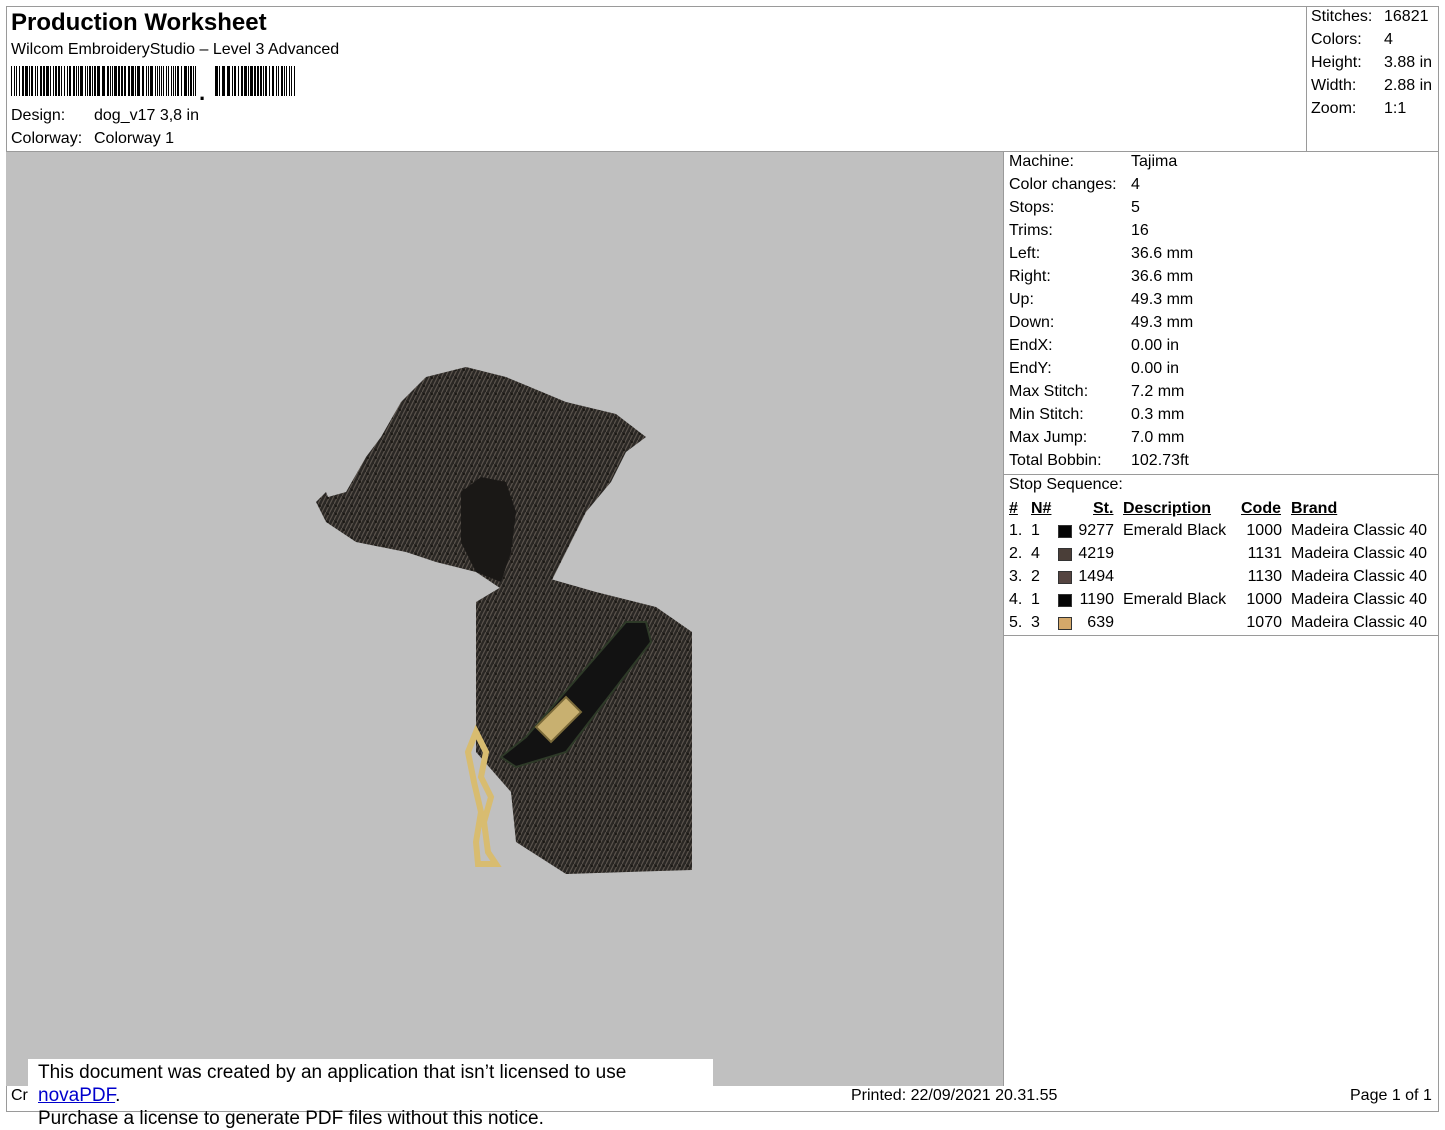  I want to click on width-value: 2.88 in, so click(1408, 85).